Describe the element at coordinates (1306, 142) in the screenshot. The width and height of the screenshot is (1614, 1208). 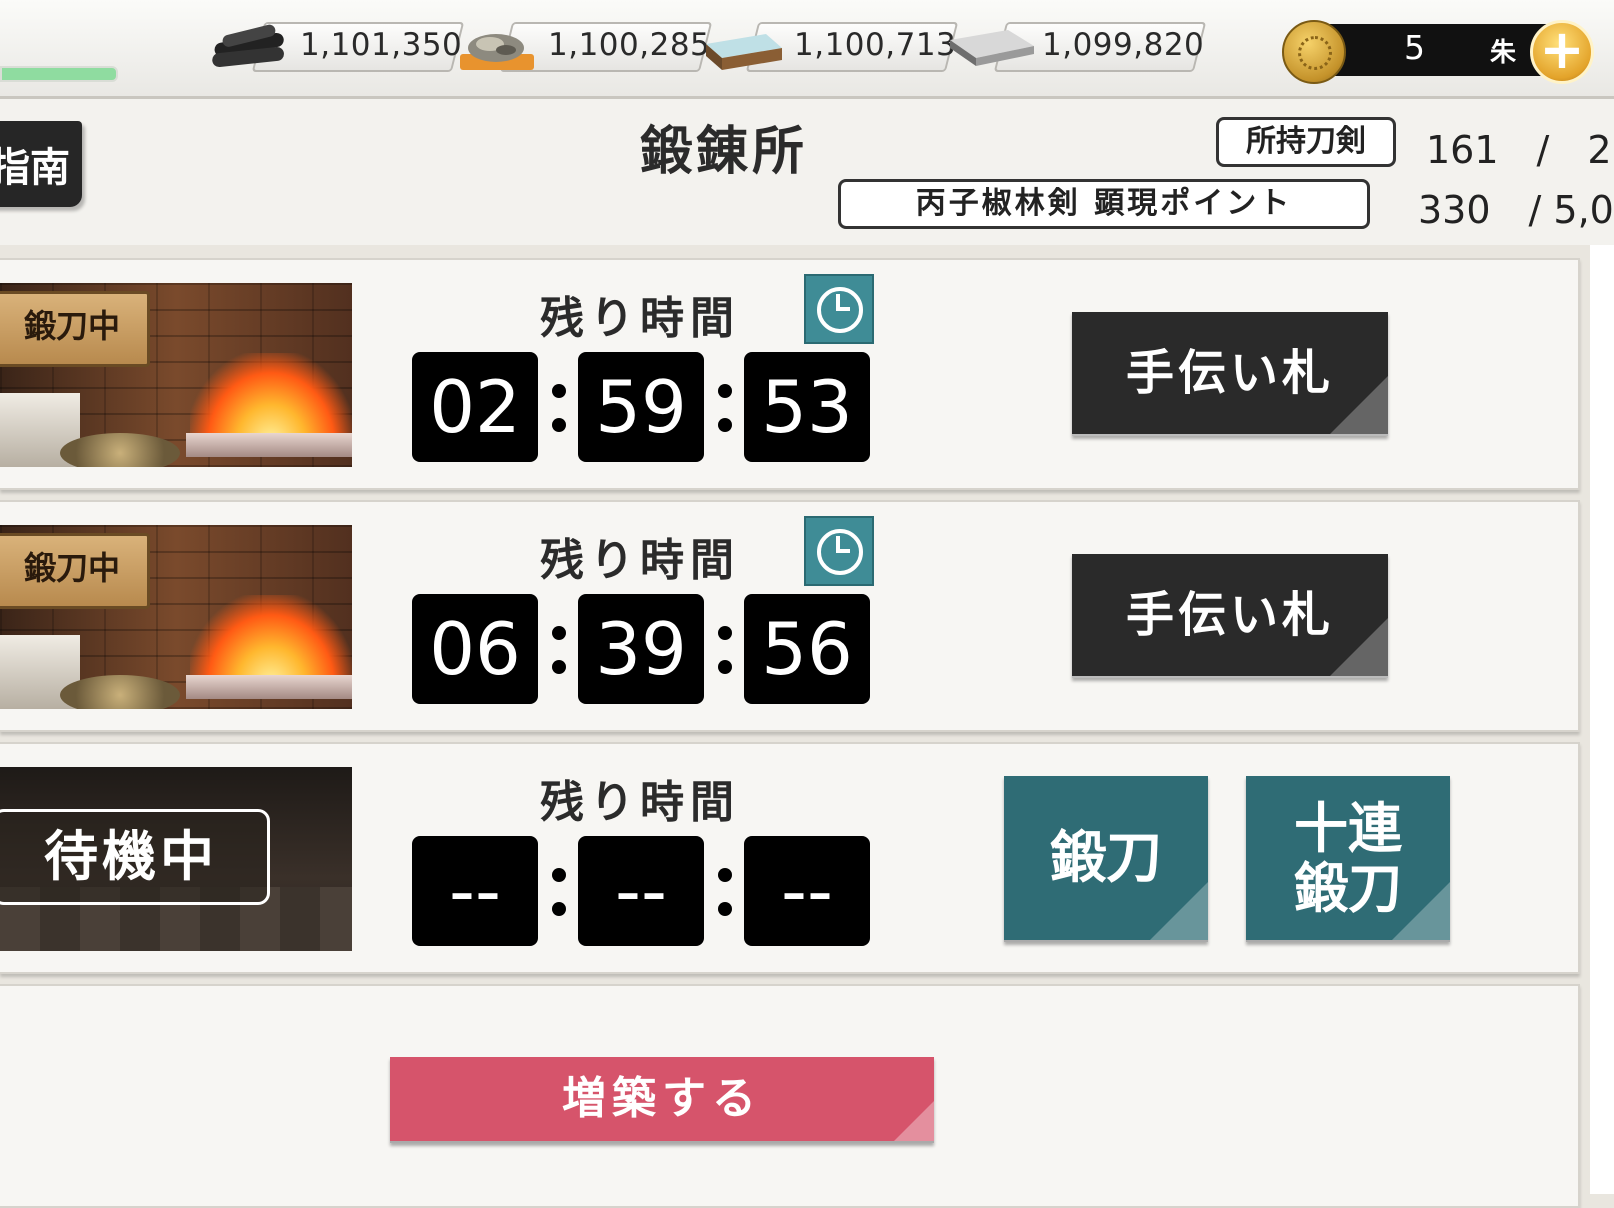
I see `owned-swords-tag: 所持刀剣` at that location.